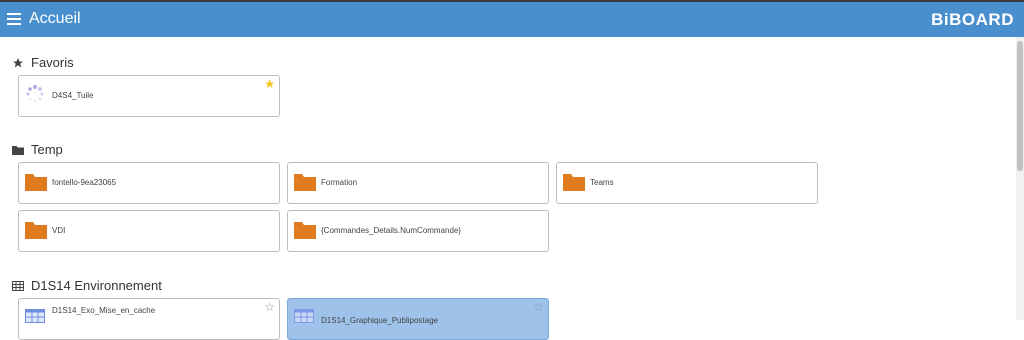 This screenshot has height=340, width=1024. Describe the element at coordinates (1020, 178) in the screenshot. I see `vertical-scrollbar` at that location.